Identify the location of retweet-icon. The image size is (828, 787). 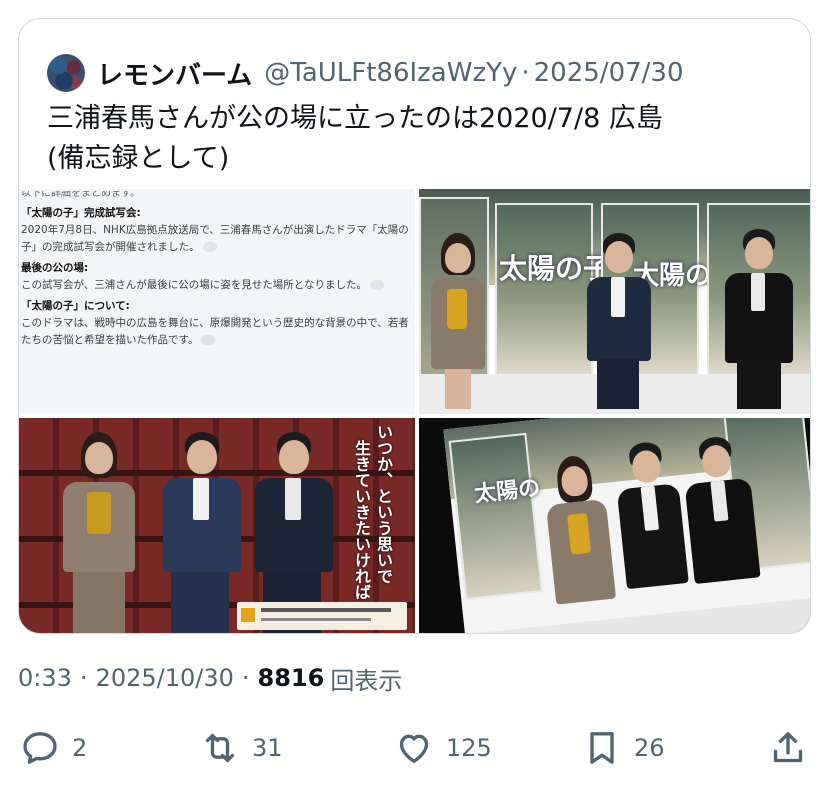
(220, 748).